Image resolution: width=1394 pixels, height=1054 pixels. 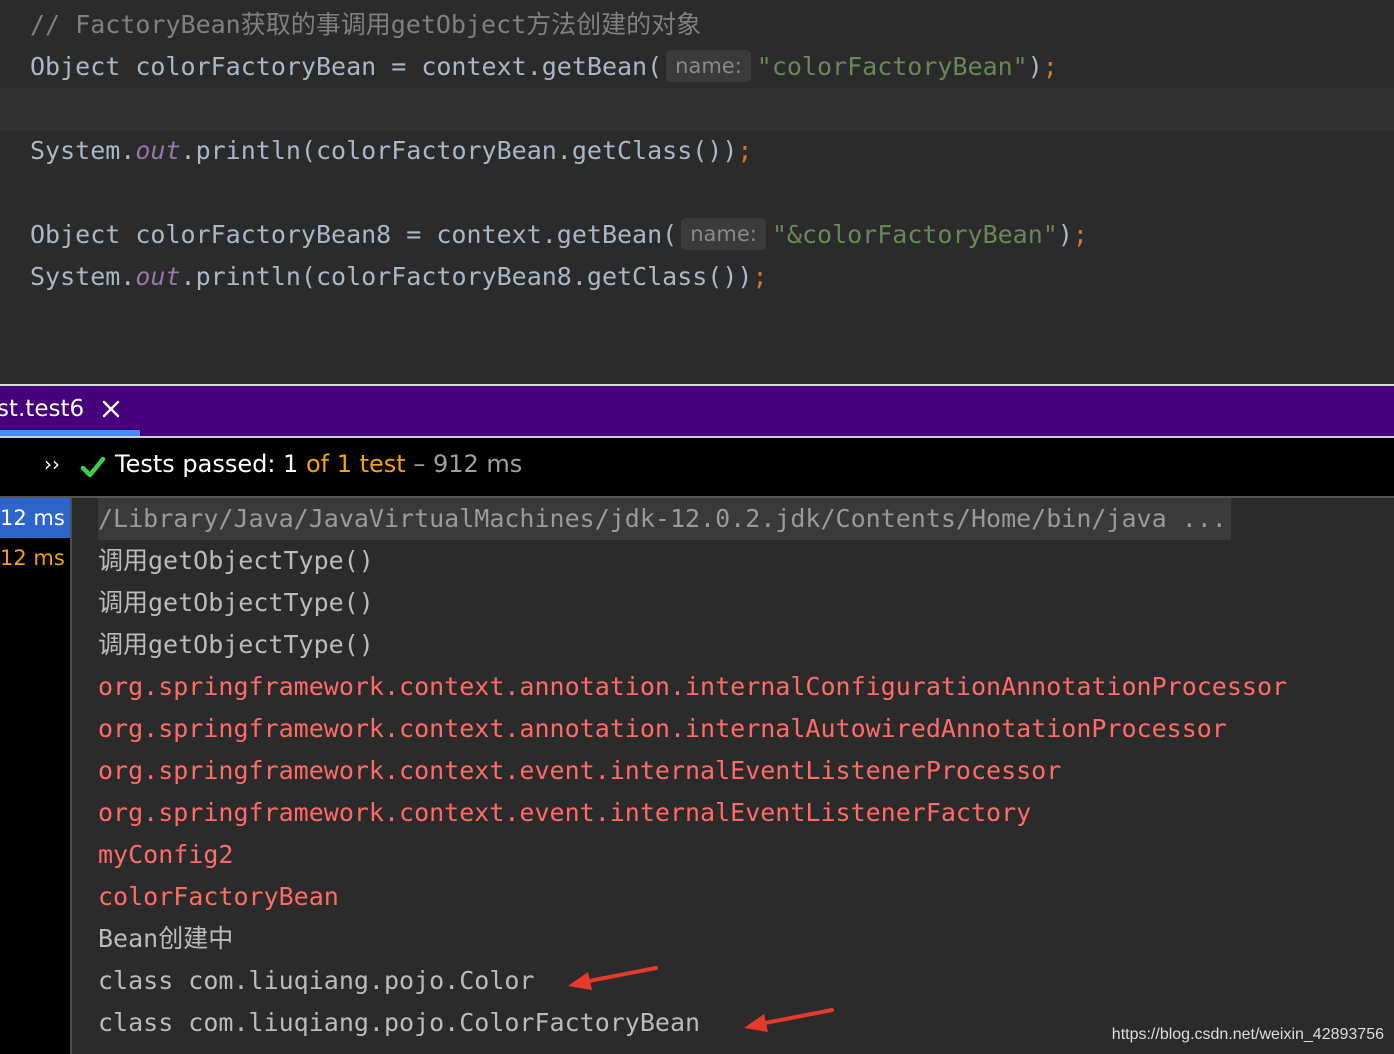 What do you see at coordinates (697, 109) in the screenshot?
I see `current-line-highlight` at bounding box center [697, 109].